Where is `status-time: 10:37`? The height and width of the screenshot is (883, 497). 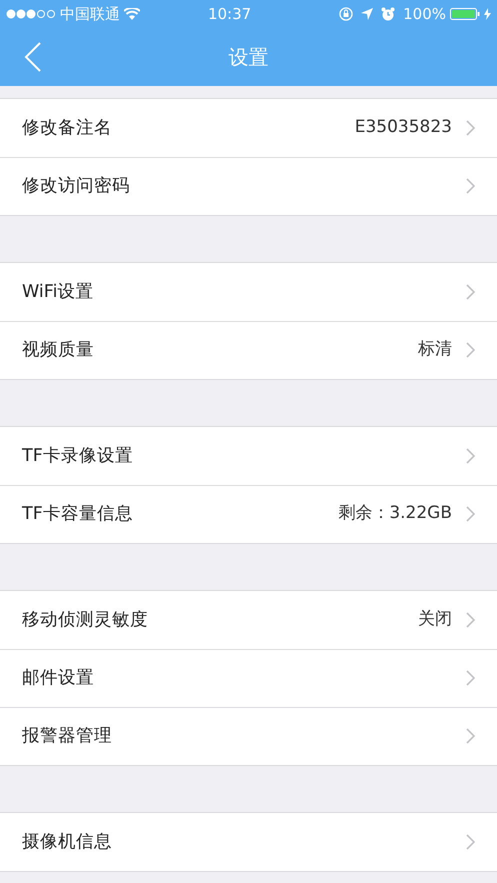 status-time: 10:37 is located at coordinates (230, 14).